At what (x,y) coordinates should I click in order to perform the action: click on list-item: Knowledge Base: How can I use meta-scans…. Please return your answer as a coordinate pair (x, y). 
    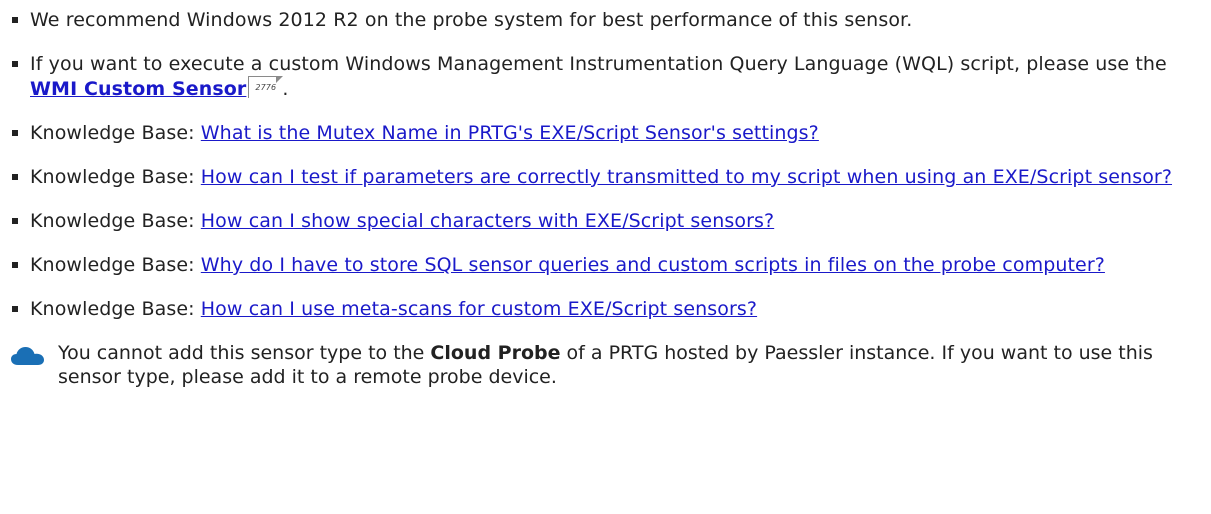
    Looking at the image, I should click on (605, 309).